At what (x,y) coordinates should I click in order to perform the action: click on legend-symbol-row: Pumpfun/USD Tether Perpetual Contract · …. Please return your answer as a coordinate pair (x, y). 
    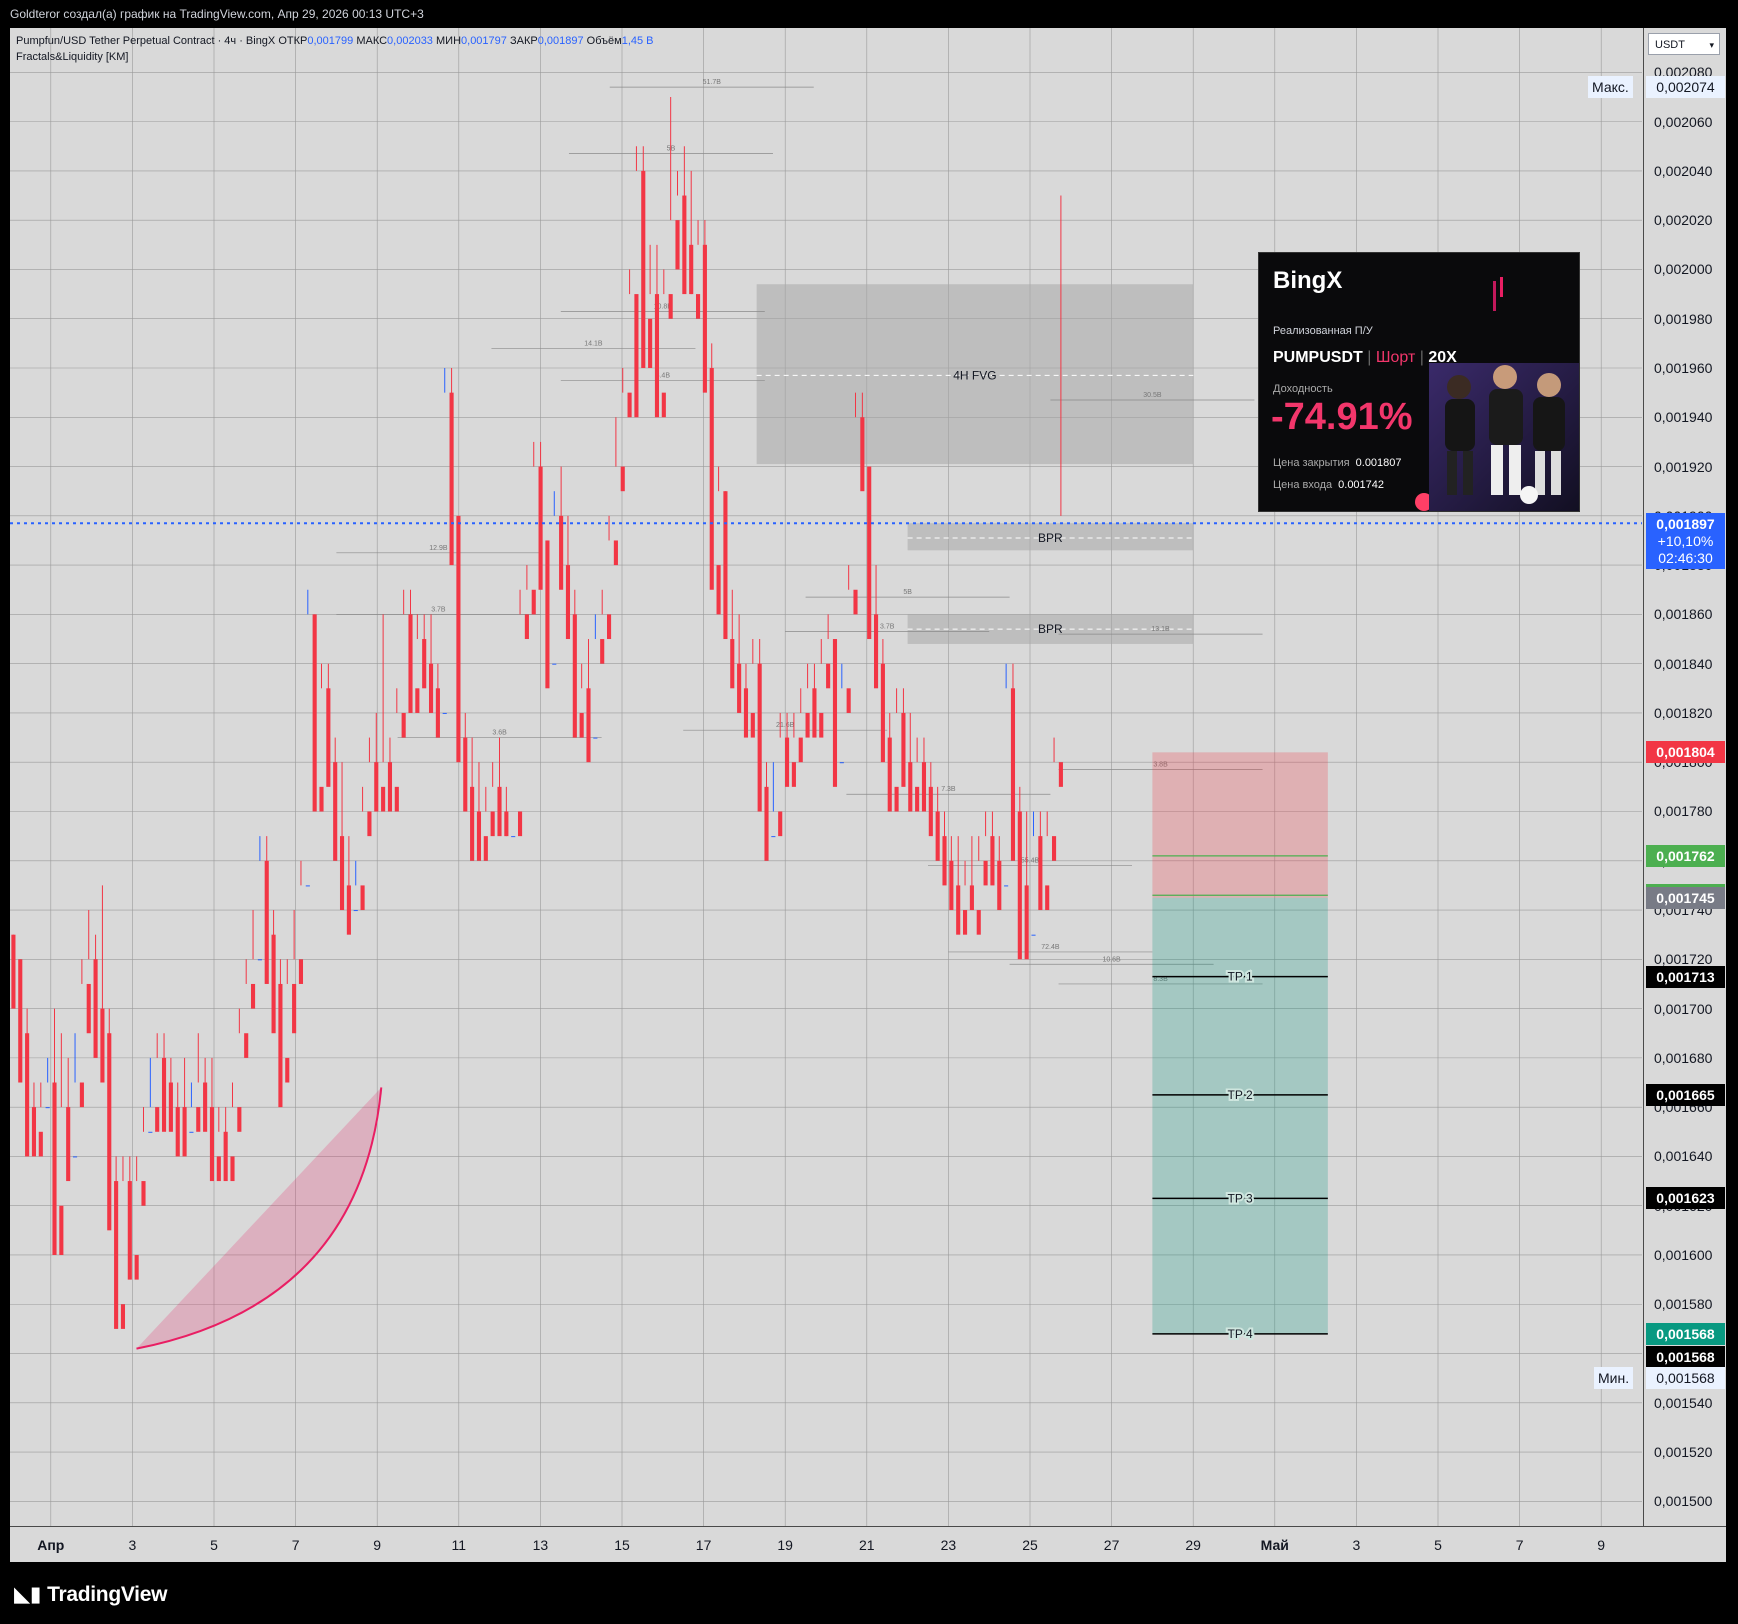
    Looking at the image, I should click on (335, 41).